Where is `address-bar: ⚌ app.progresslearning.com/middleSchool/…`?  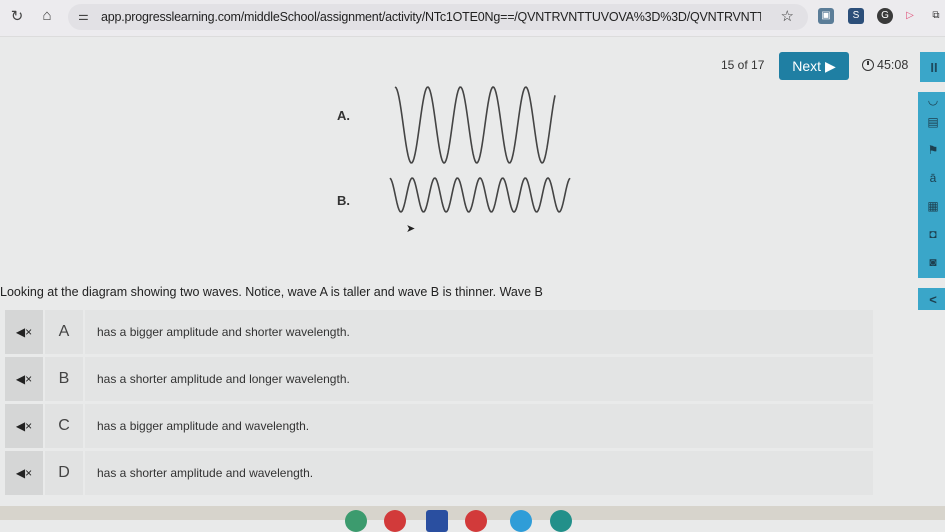 address-bar: ⚌ app.progresslearning.com/middleSchool/… is located at coordinates (438, 17).